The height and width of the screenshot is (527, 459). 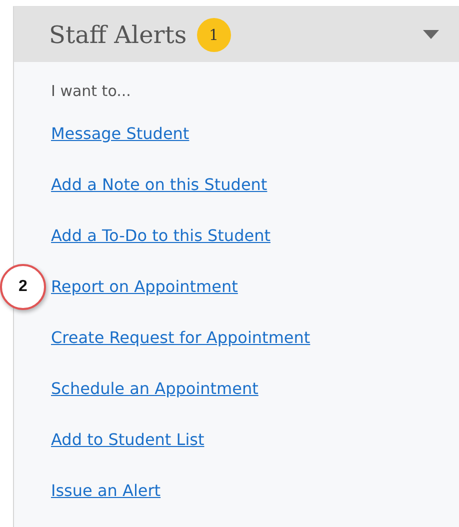 I want to click on action-link: Add a Note on this Student, so click(x=159, y=184).